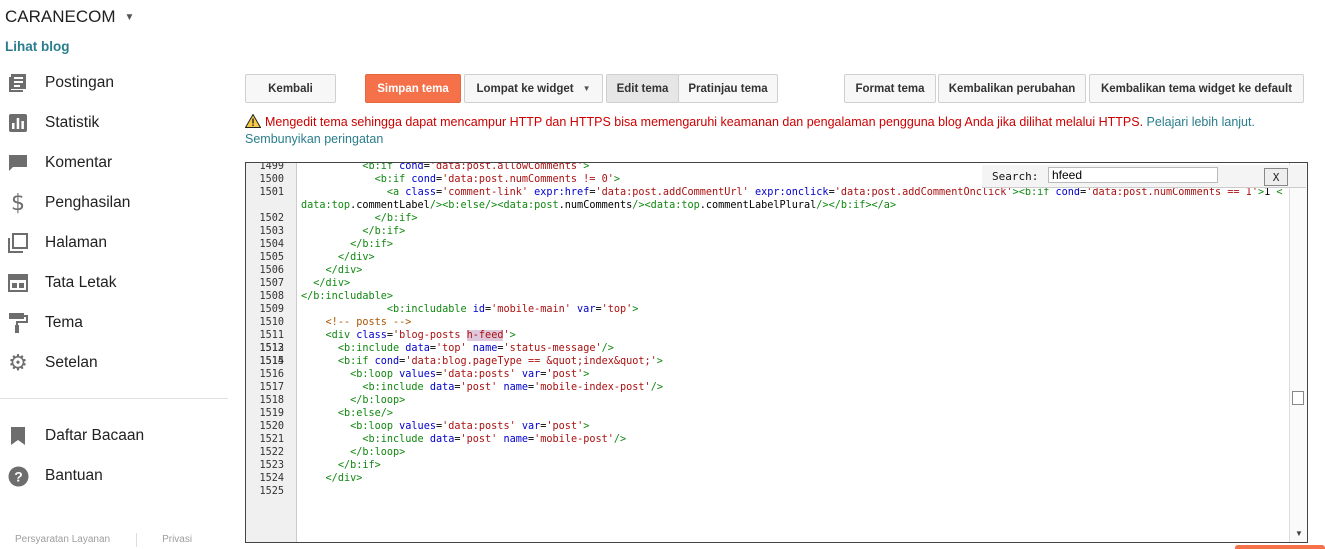 The width and height of the screenshot is (1325, 549). Describe the element at coordinates (115, 243) in the screenshot. I see `sidebar-item-halaman: Halaman` at that location.